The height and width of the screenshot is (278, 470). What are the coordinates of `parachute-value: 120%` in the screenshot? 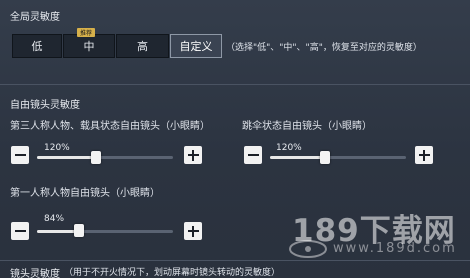 It's located at (289, 148).